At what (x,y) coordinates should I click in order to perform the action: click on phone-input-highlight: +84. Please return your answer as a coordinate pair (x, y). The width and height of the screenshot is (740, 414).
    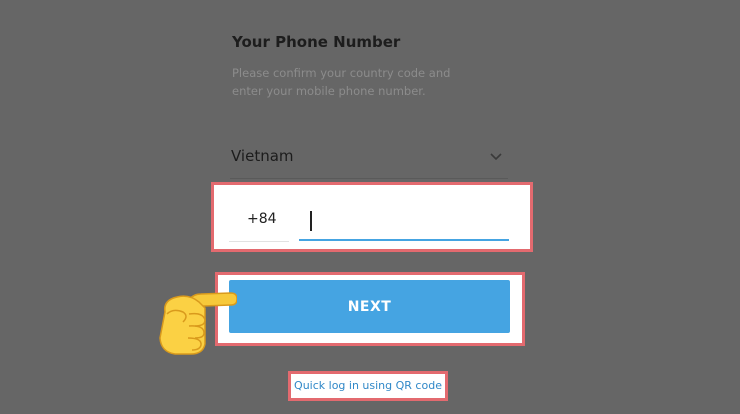
    Looking at the image, I should click on (372, 217).